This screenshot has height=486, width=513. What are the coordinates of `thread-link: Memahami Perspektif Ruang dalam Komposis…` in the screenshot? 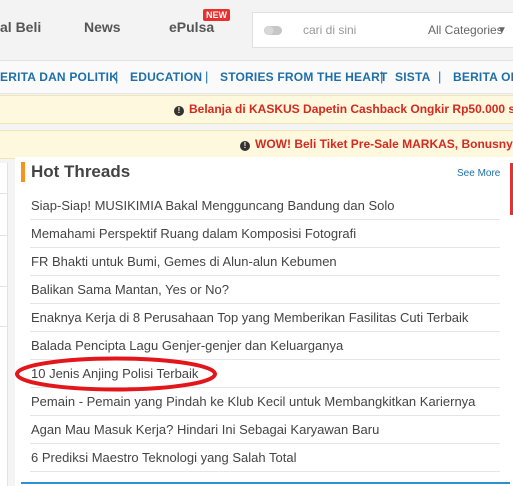 It's located at (193, 233).